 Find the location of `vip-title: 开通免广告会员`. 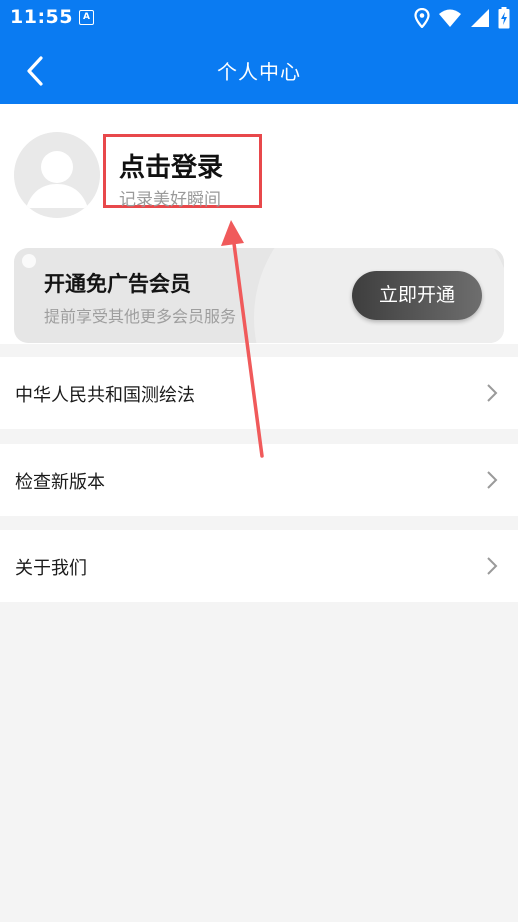

vip-title: 开通免广告会员 is located at coordinates (117, 284).